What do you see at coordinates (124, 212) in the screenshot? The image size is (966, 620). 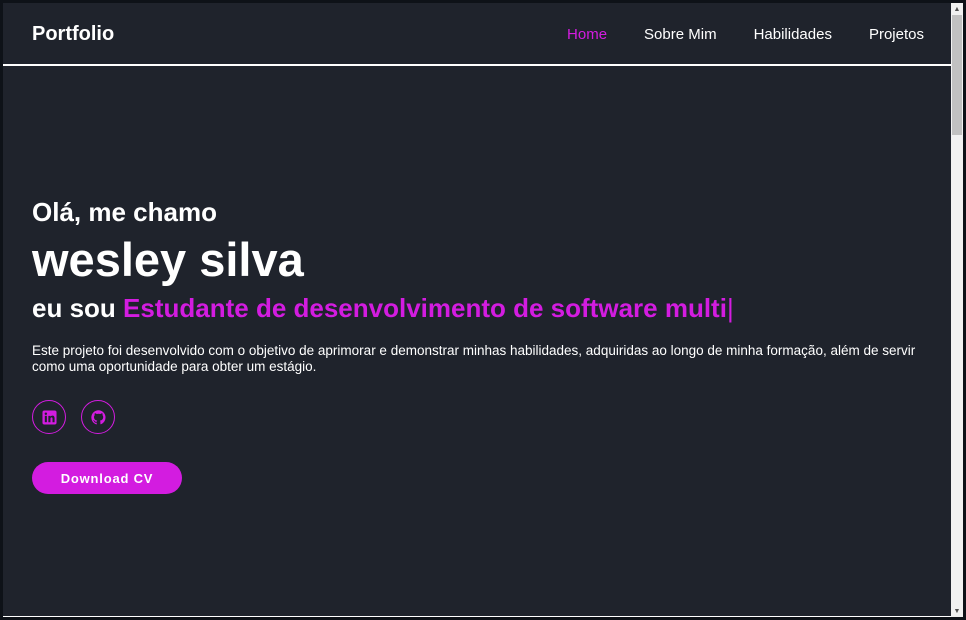 I see `hero-greeting: Olá, me chamo` at bounding box center [124, 212].